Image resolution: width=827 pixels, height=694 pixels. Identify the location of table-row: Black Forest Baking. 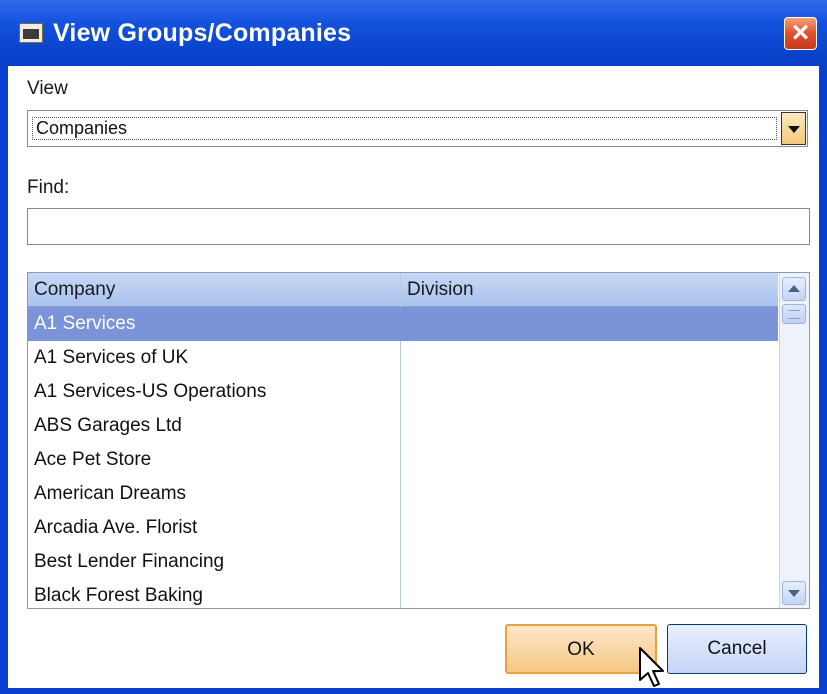
(403, 593).